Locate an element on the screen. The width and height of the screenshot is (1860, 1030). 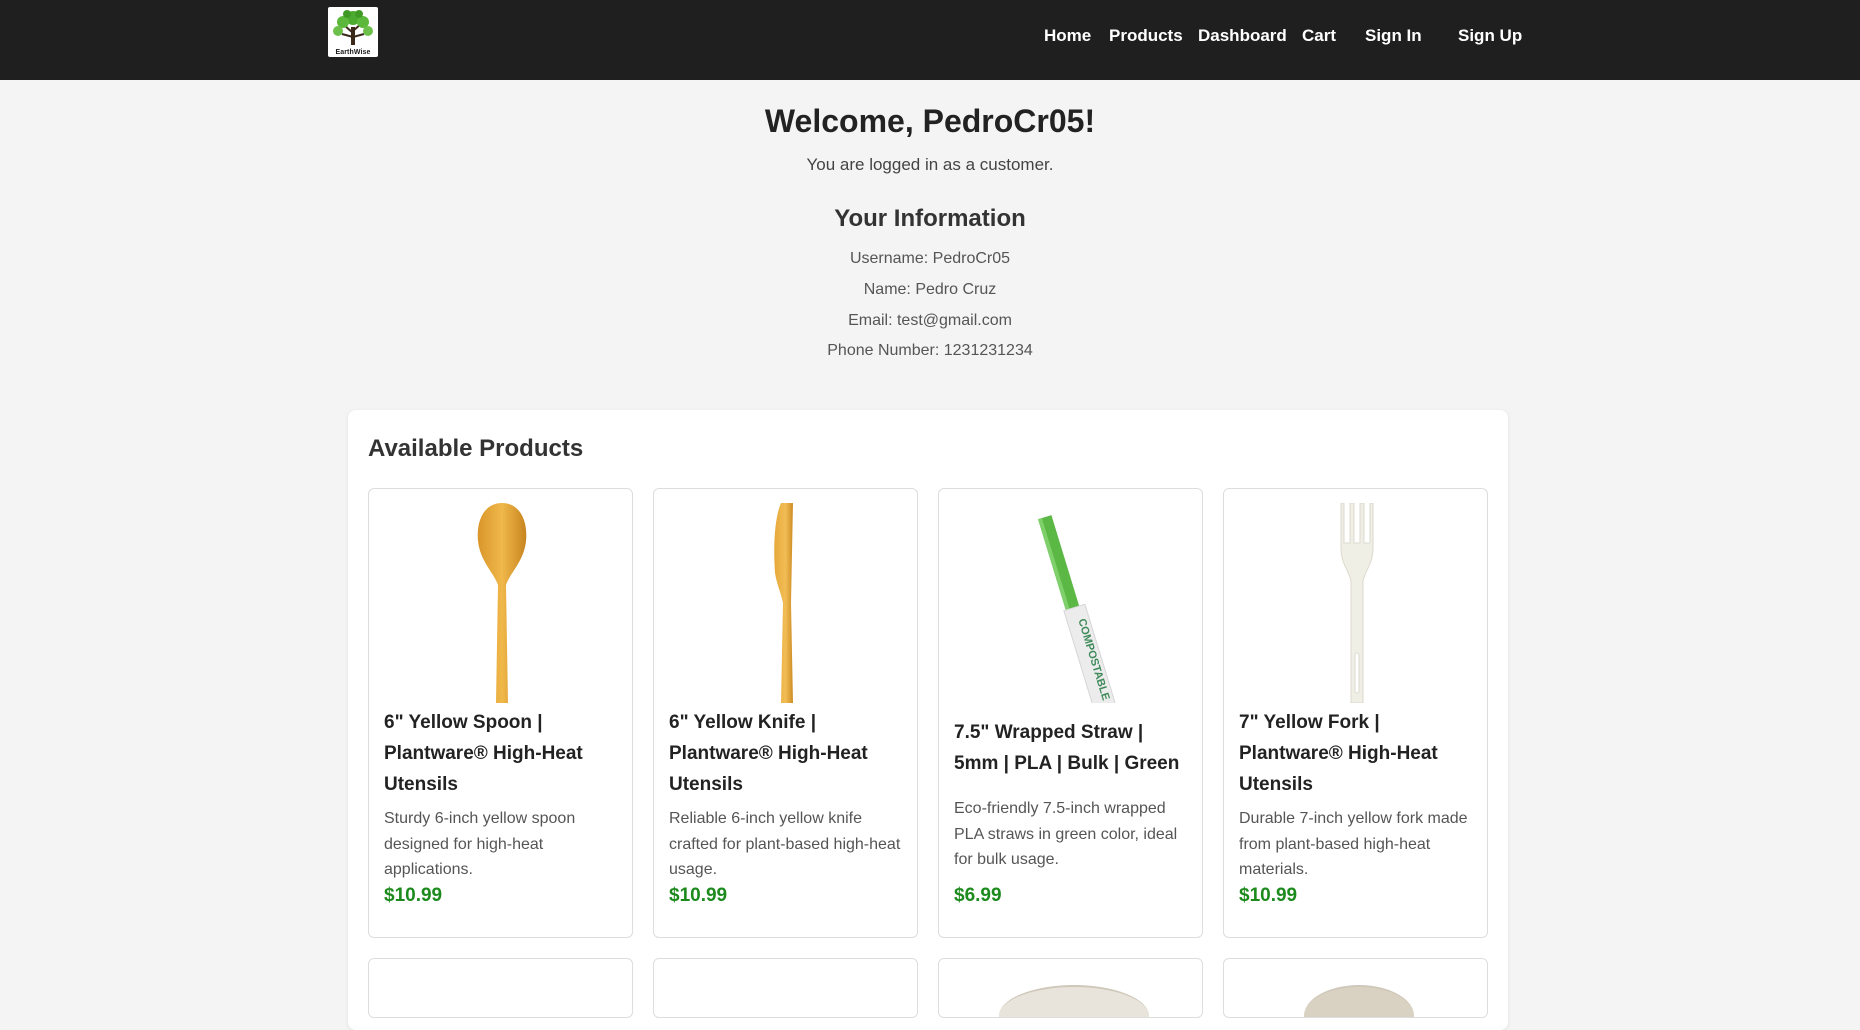
welcome-subtitle: You are logged in as a customer. is located at coordinates (930, 164).